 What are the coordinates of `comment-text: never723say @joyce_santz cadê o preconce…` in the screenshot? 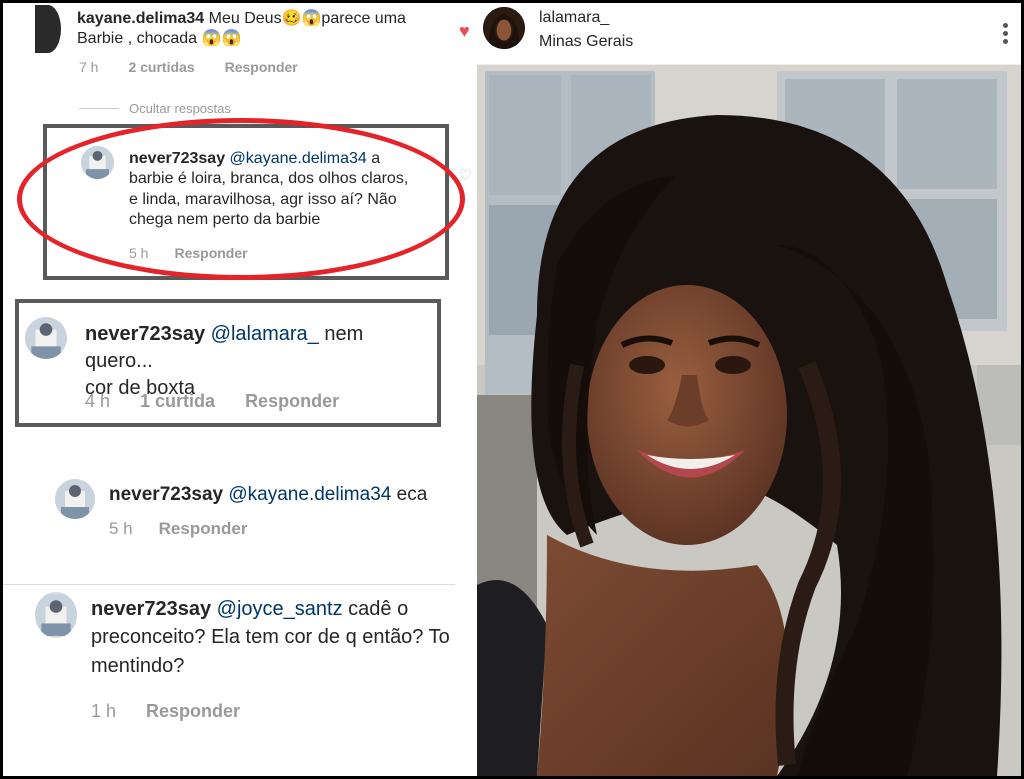 It's located at (276, 637).